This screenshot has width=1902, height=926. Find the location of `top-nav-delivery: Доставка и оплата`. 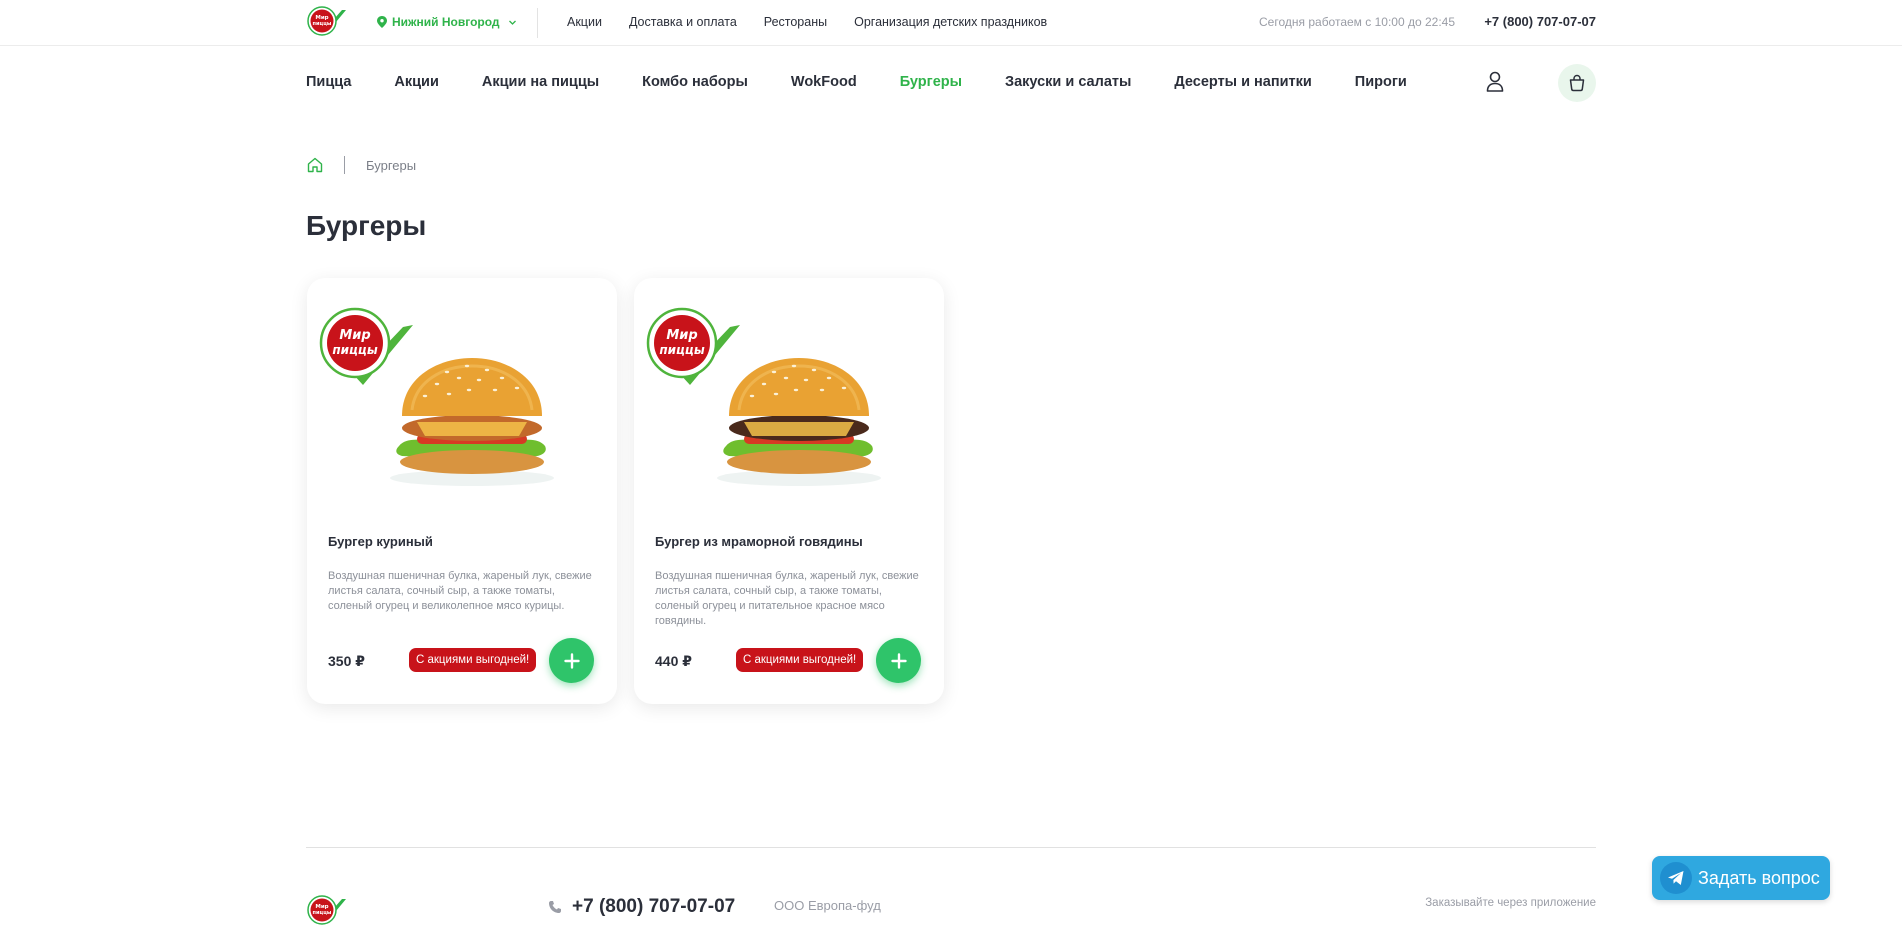

top-nav-delivery: Доставка и оплата is located at coordinates (683, 22).